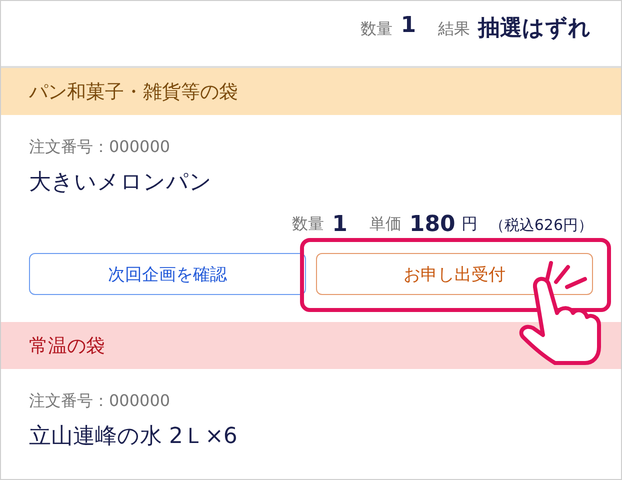 This screenshot has width=622, height=480. I want to click on currency-unit: 円, so click(469, 224).